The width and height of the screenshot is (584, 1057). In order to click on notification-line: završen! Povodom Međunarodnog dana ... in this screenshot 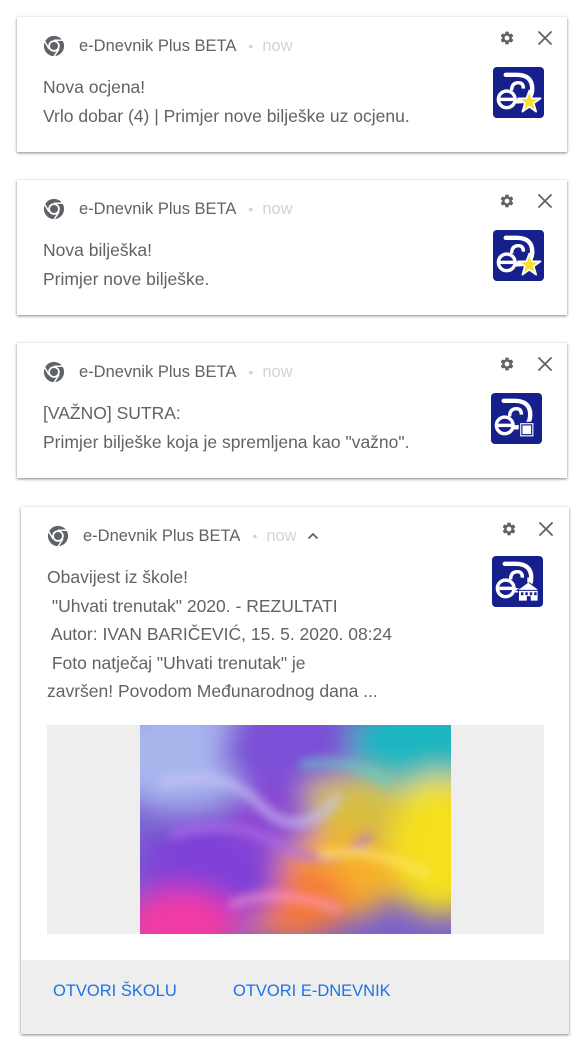, I will do `click(212, 691)`.